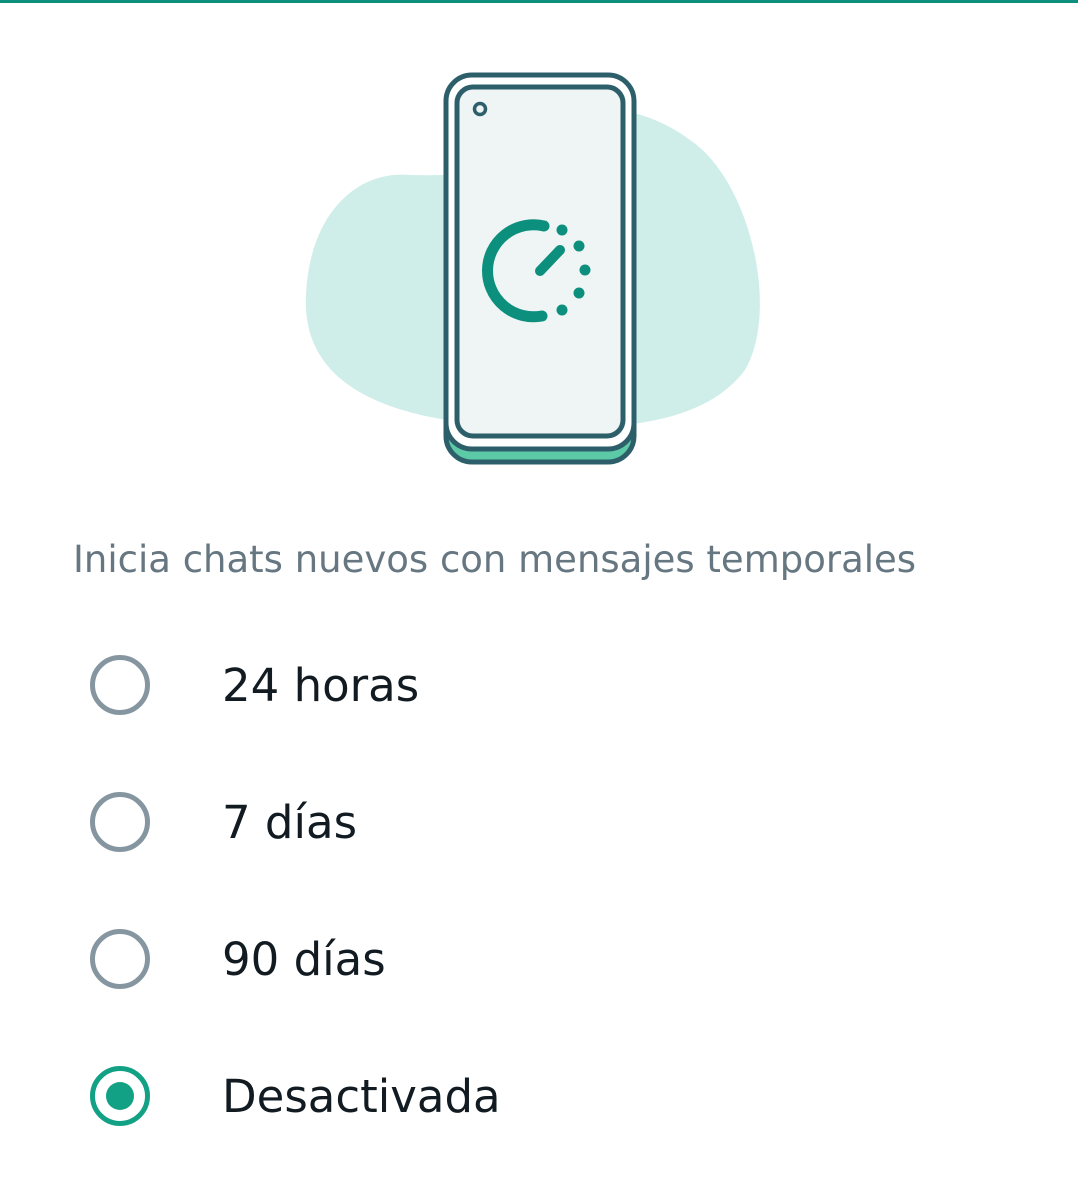 The image size is (1078, 1184). I want to click on option-label: 7 días, so click(290, 822).